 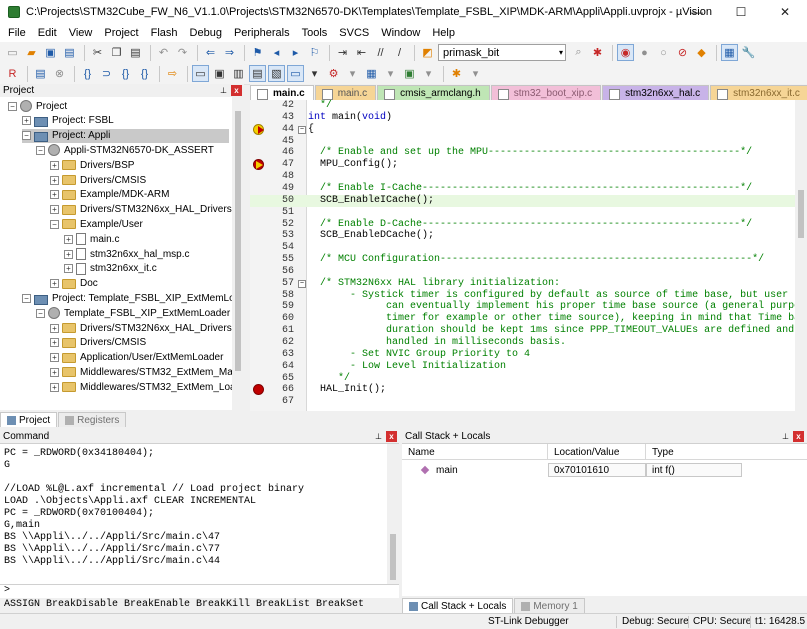 I want to click on tab-project: Project, so click(x=29, y=419).